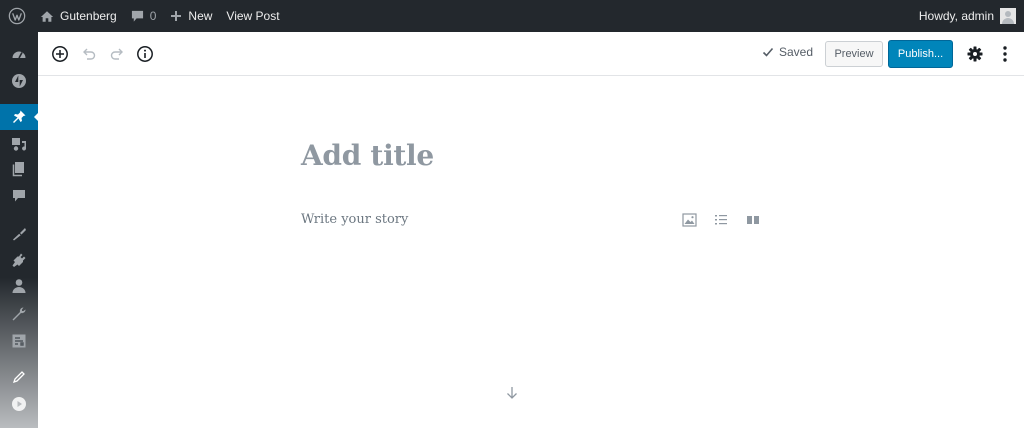  I want to click on image-icon, so click(689, 220).